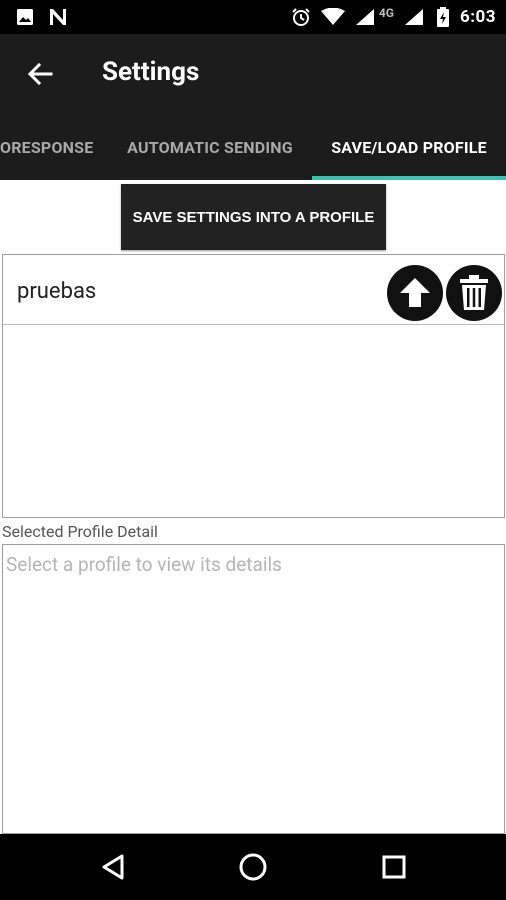 The height and width of the screenshot is (900, 506). I want to click on cell-signal-icon, so click(366, 17).